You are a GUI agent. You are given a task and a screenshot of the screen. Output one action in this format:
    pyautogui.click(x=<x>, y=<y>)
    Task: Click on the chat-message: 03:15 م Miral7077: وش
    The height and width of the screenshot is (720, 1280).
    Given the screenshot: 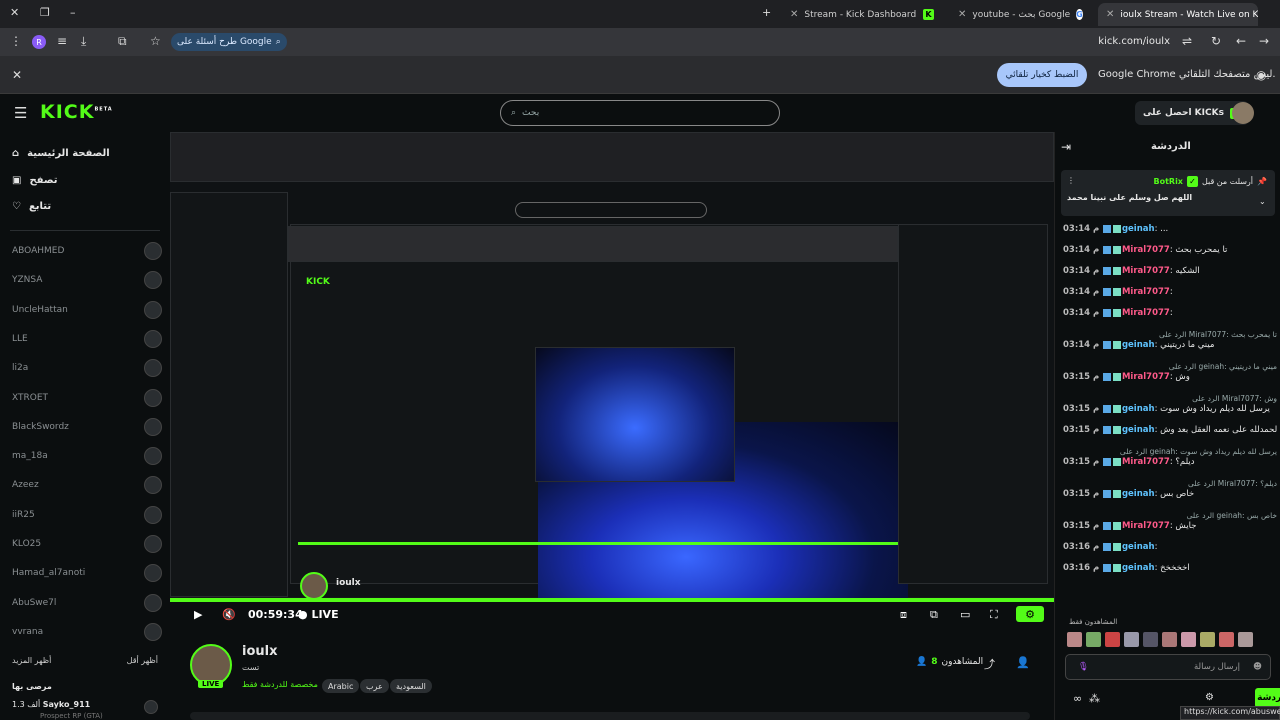 What is the action you would take?
    pyautogui.click(x=1170, y=377)
    